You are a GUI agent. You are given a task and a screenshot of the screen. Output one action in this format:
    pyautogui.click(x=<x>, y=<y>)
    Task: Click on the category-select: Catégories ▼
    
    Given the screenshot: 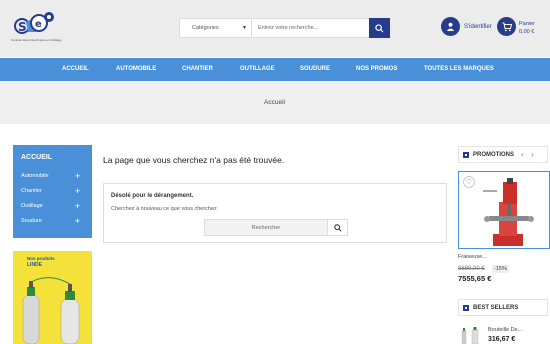 What is the action you would take?
    pyautogui.click(x=216, y=28)
    